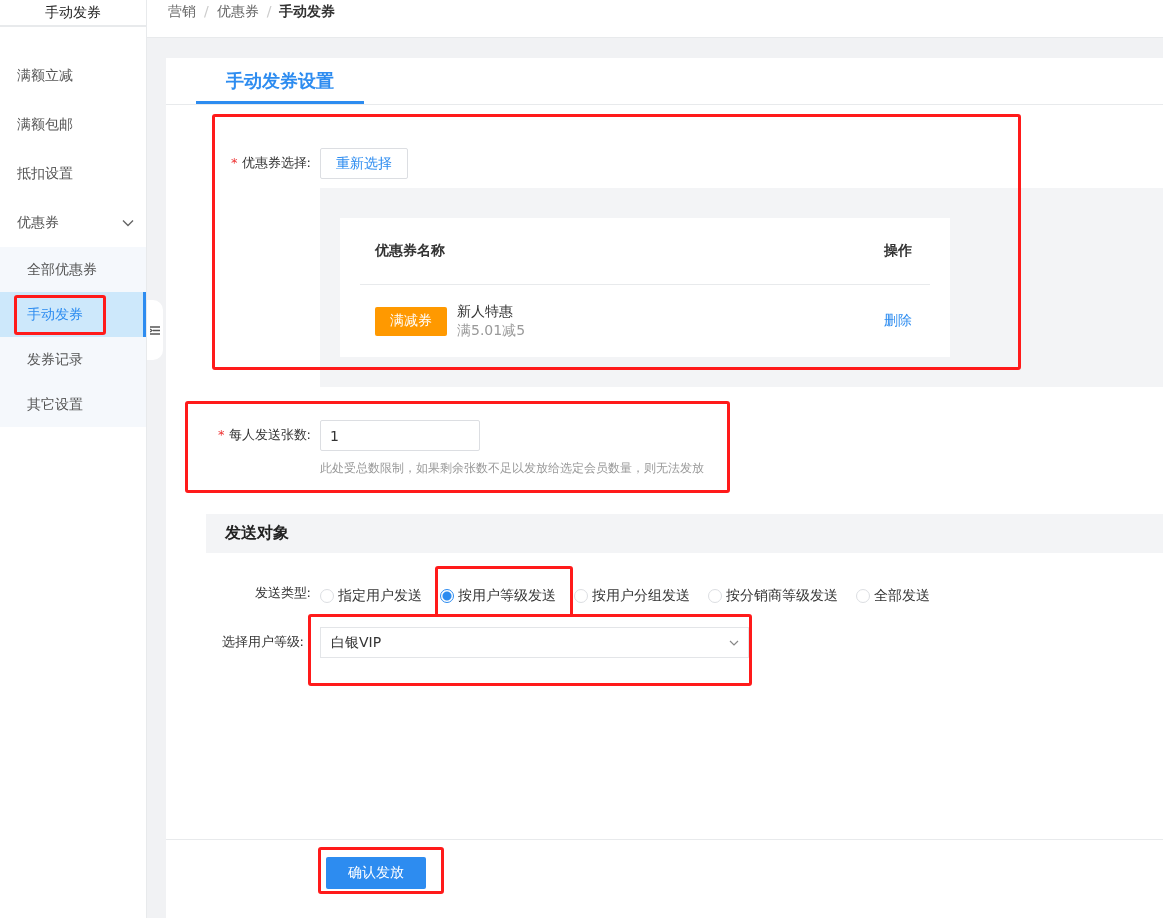 The image size is (1163, 918). Describe the element at coordinates (73, 75) in the screenshot. I see `sidebar-item: 满额立减` at that location.